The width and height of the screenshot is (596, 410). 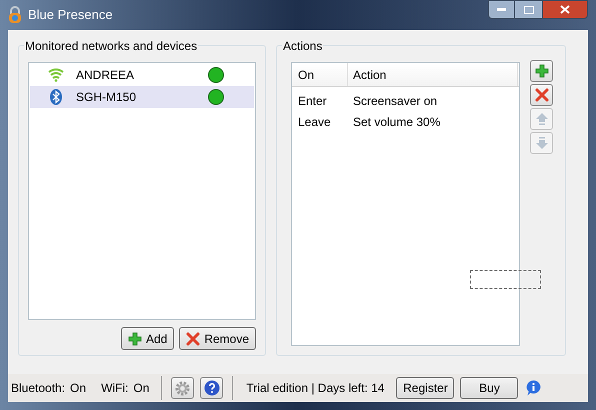 What do you see at coordinates (541, 143) in the screenshot?
I see `down-arrow-icon` at bounding box center [541, 143].